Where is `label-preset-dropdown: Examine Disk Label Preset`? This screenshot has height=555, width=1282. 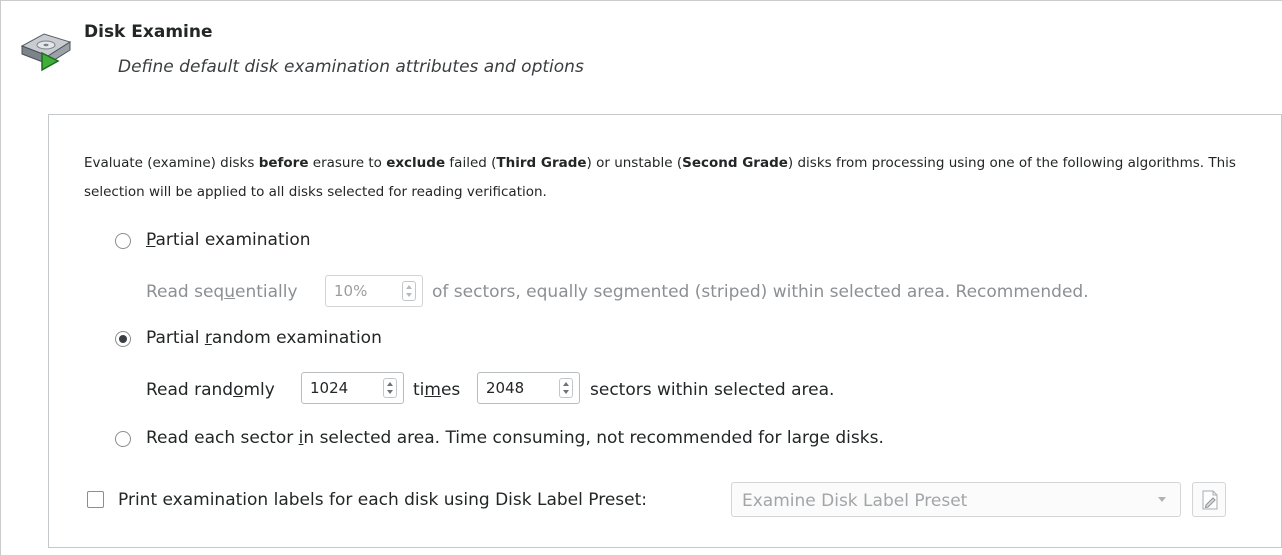 label-preset-dropdown: Examine Disk Label Preset is located at coordinates (956, 499).